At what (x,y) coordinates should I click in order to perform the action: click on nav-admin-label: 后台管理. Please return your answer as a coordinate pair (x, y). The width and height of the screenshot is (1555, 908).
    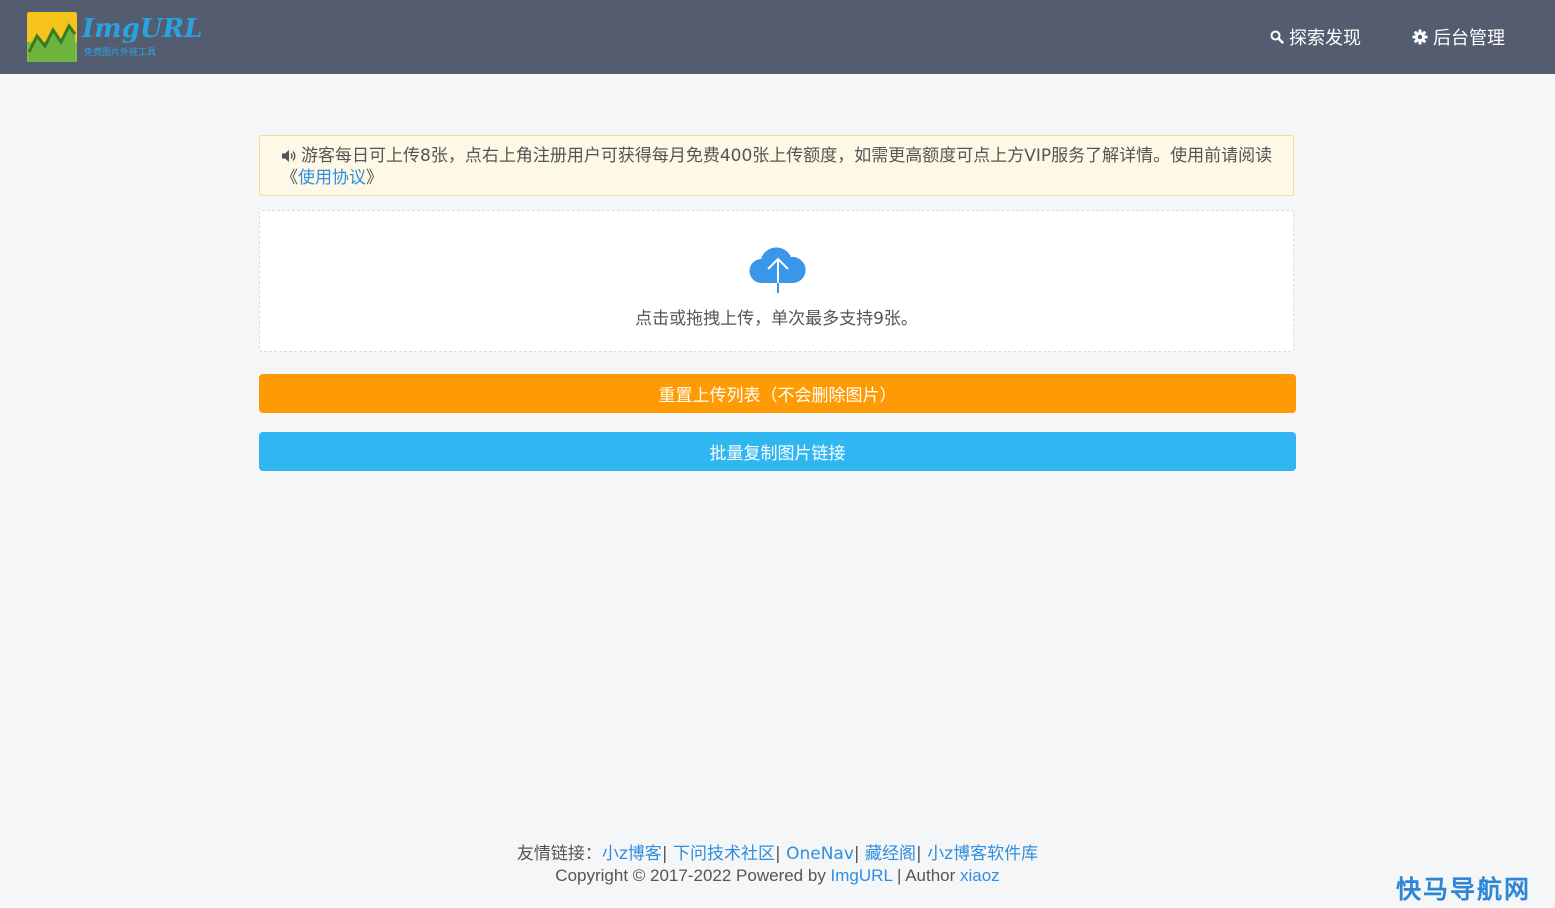
    Looking at the image, I should click on (1469, 38).